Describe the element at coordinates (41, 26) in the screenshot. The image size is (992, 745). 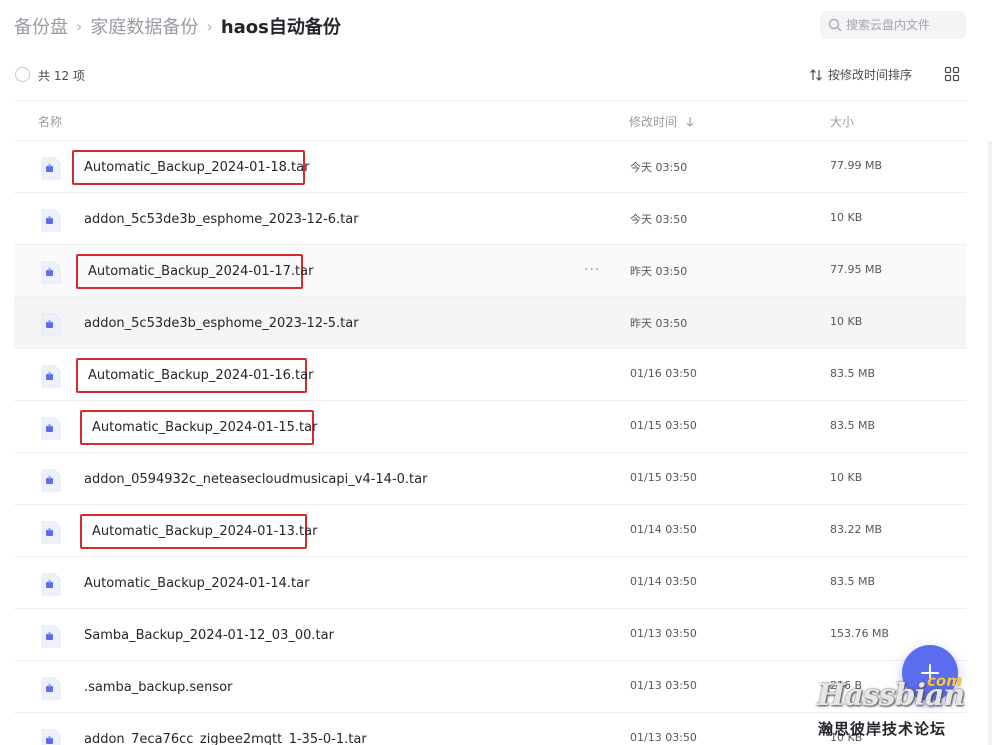
I see `breadcrumb-root: 备份盘` at that location.